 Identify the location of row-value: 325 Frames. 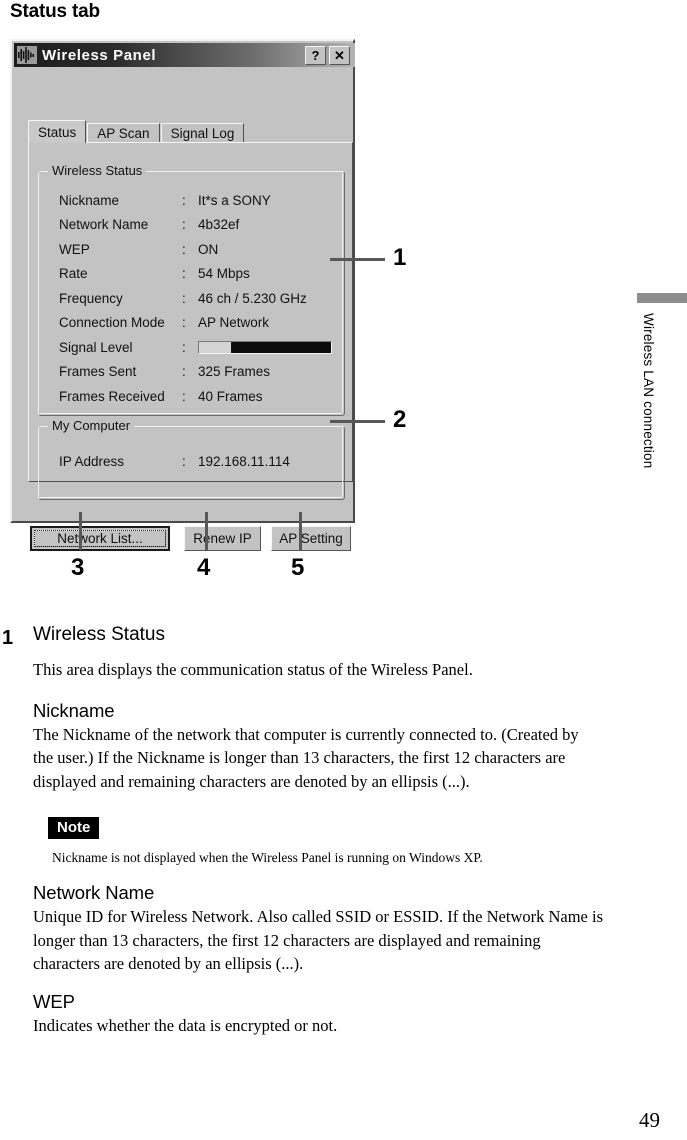
(234, 372).